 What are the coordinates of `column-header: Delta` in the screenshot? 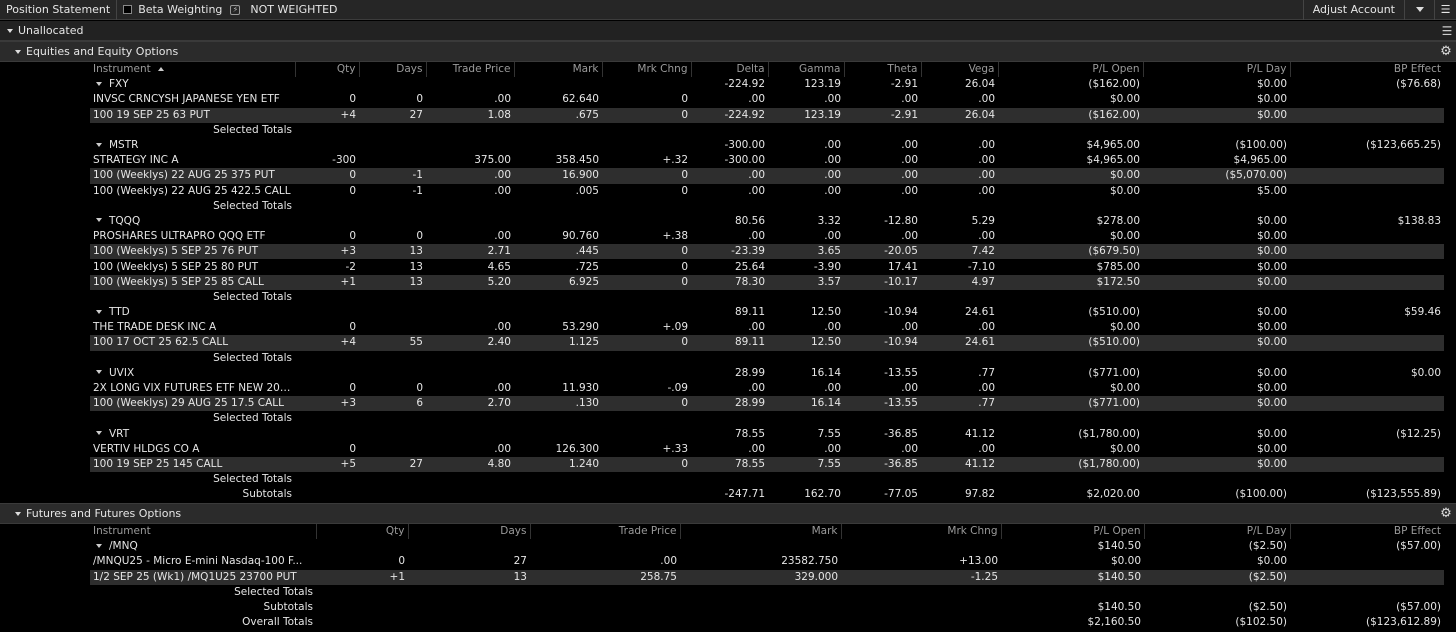 It's located at (729, 70).